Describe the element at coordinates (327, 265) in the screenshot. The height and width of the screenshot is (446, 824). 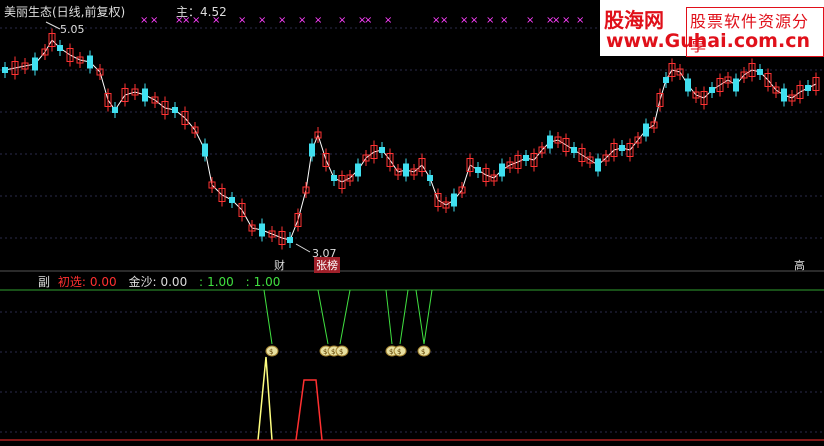
I see `event-list: 张榜` at that location.